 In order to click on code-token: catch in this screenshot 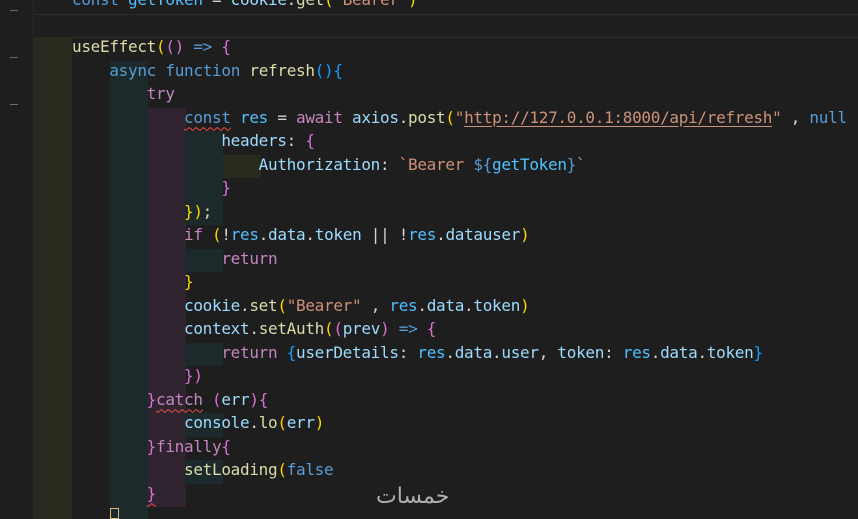, I will do `click(179, 399)`.